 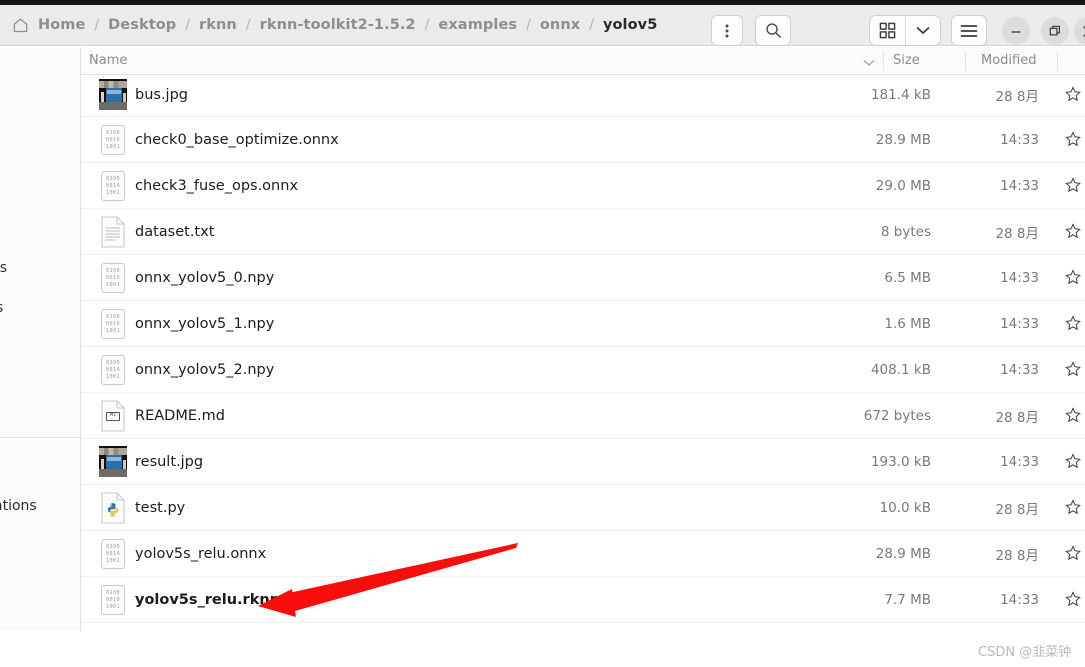 I want to click on column-header-row: Name Size Modified, so click(x=583, y=61).